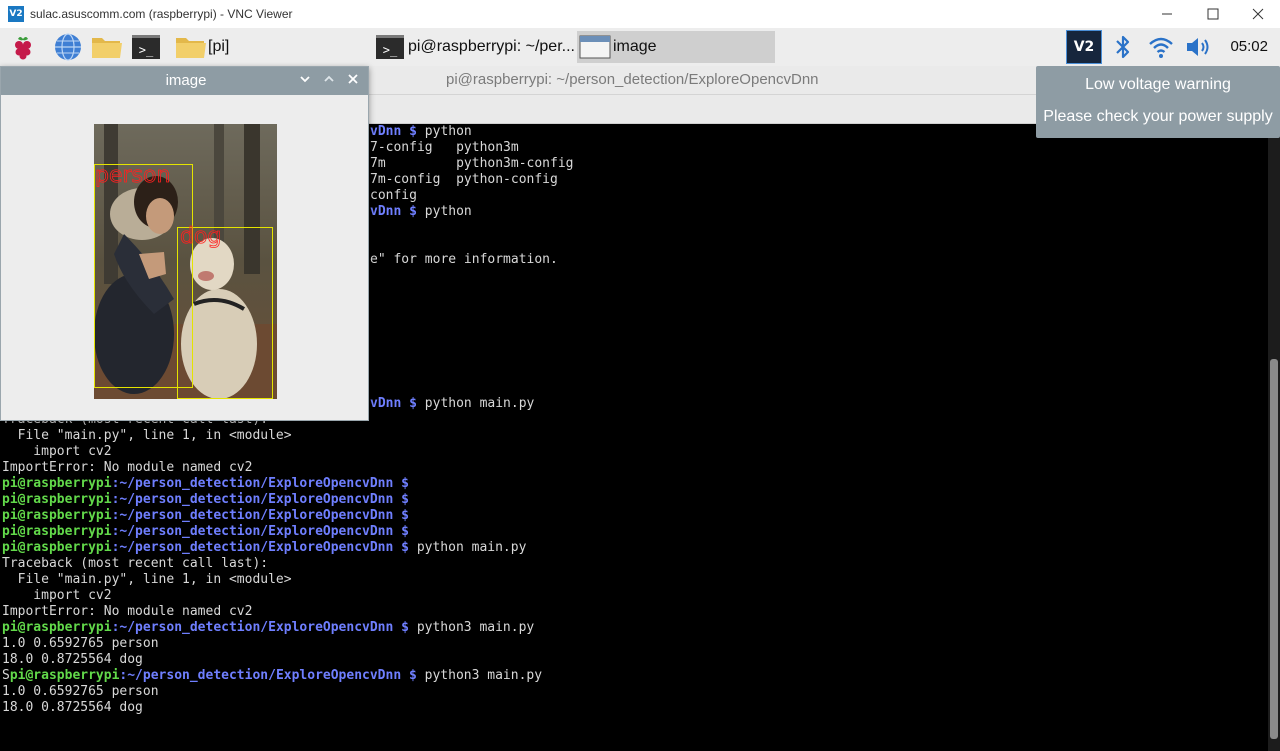 The width and height of the screenshot is (1280, 751). I want to click on volume-button, so click(1199, 49).